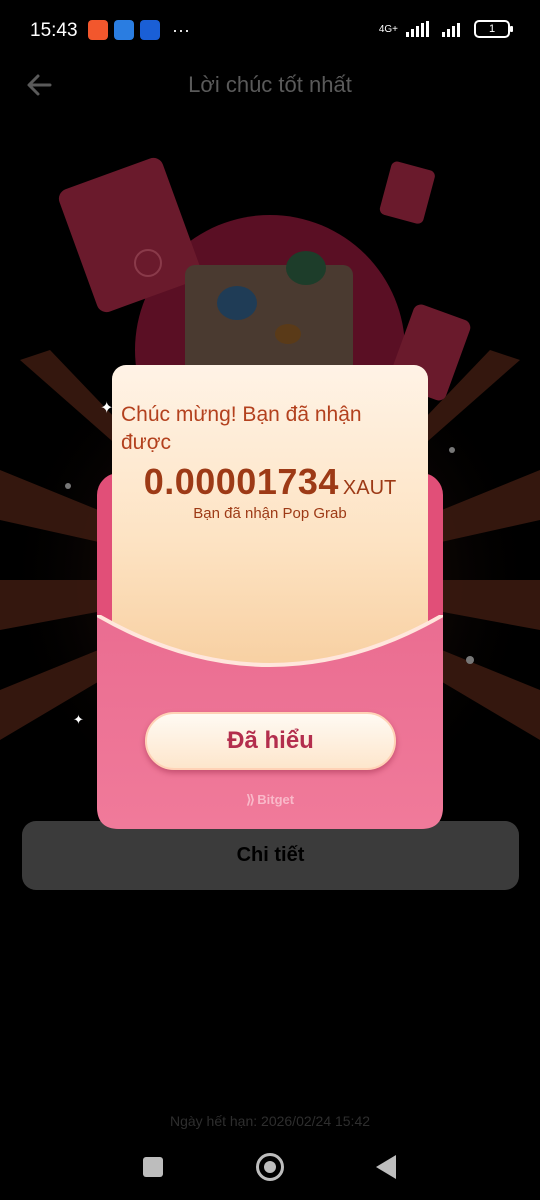  I want to click on expiry-date: Ngày hết hạn: 2026/02/24 15:42, so click(270, 1121).